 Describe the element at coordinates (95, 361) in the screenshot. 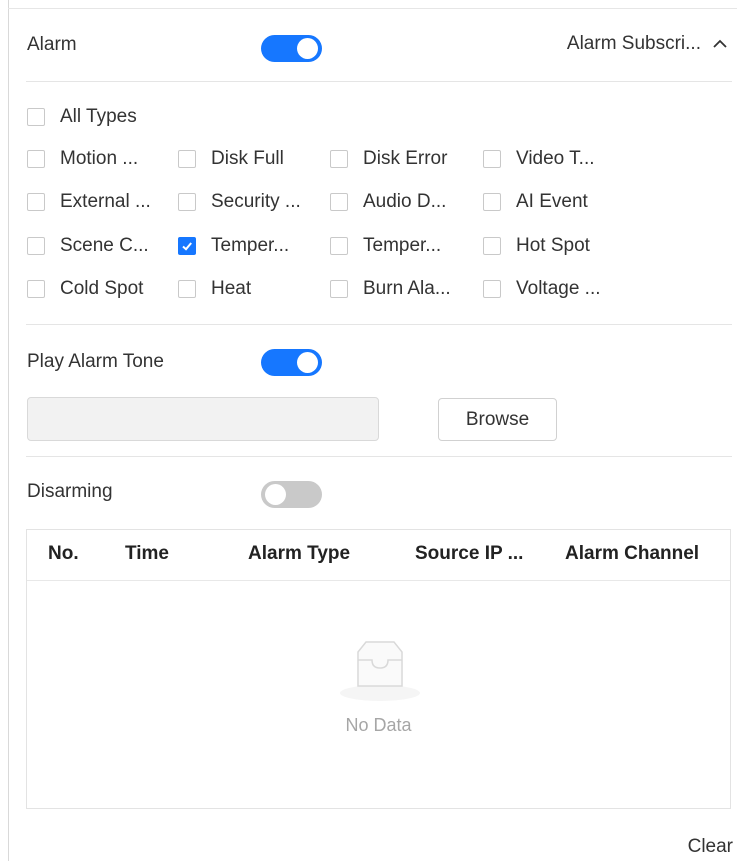

I see `play-alarm-tone-label: Play Alarm Tone` at that location.